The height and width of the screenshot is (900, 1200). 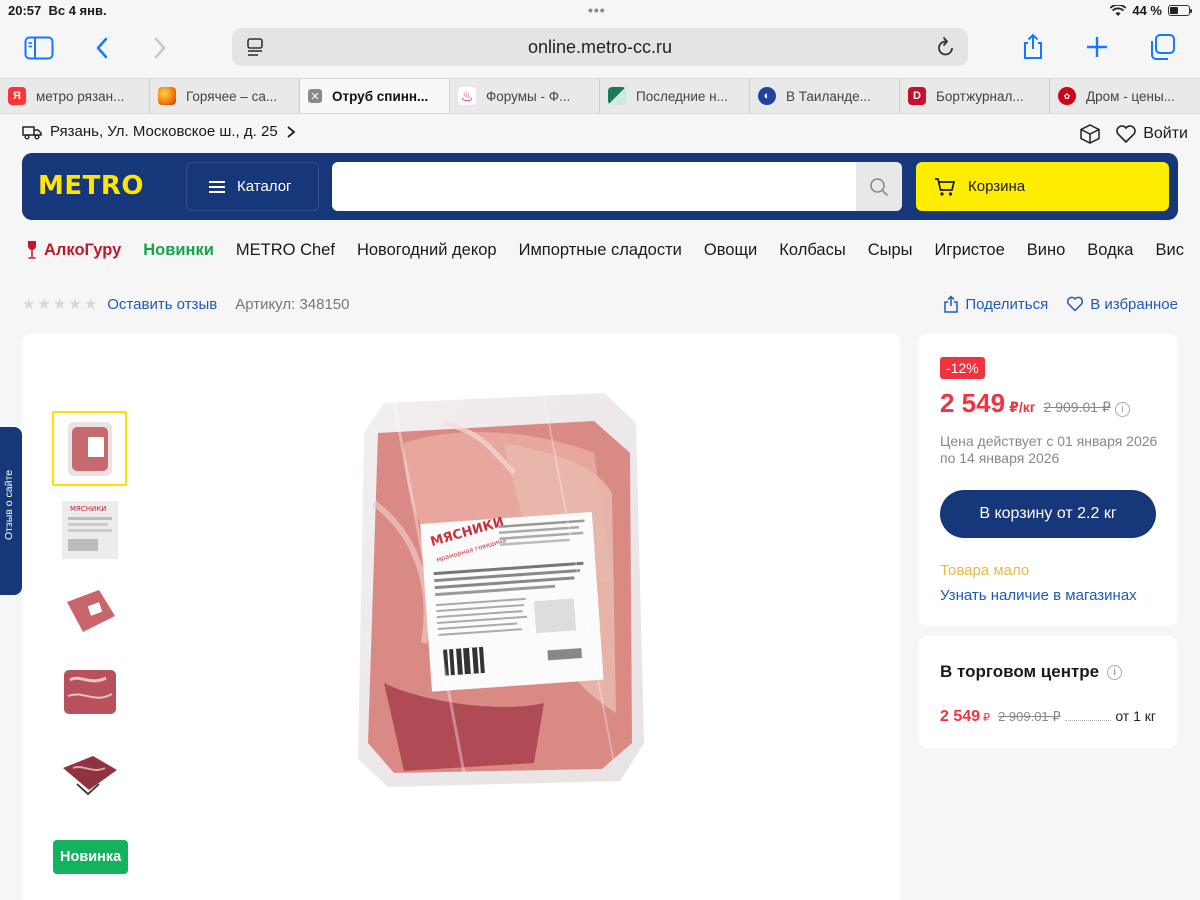 What do you see at coordinates (985, 570) in the screenshot?
I see `stock-status: Товара мало` at bounding box center [985, 570].